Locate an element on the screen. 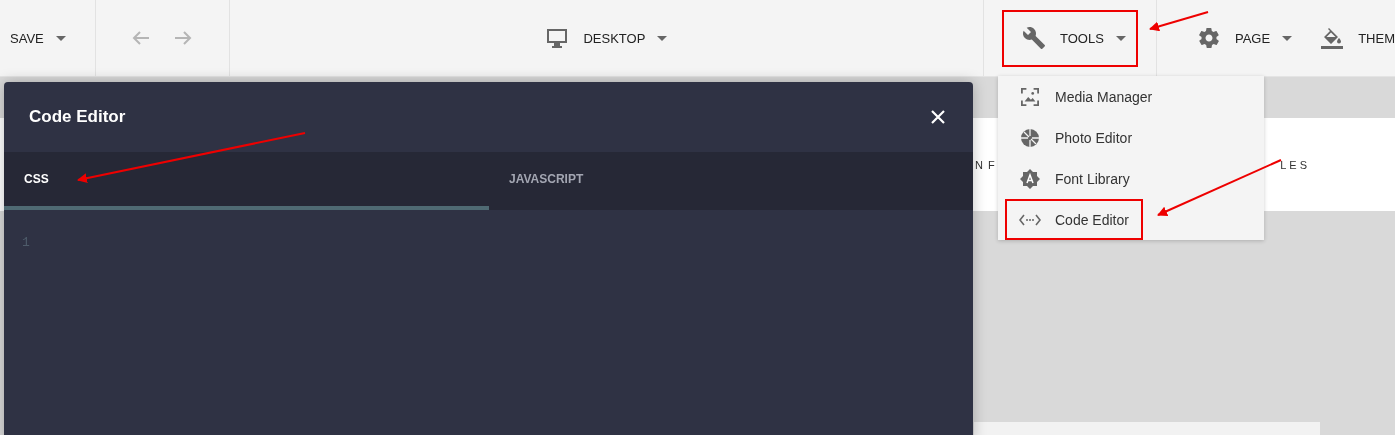 The height and width of the screenshot is (435, 1395). tools-dropdown: TOOLS is located at coordinates (1070, 38).